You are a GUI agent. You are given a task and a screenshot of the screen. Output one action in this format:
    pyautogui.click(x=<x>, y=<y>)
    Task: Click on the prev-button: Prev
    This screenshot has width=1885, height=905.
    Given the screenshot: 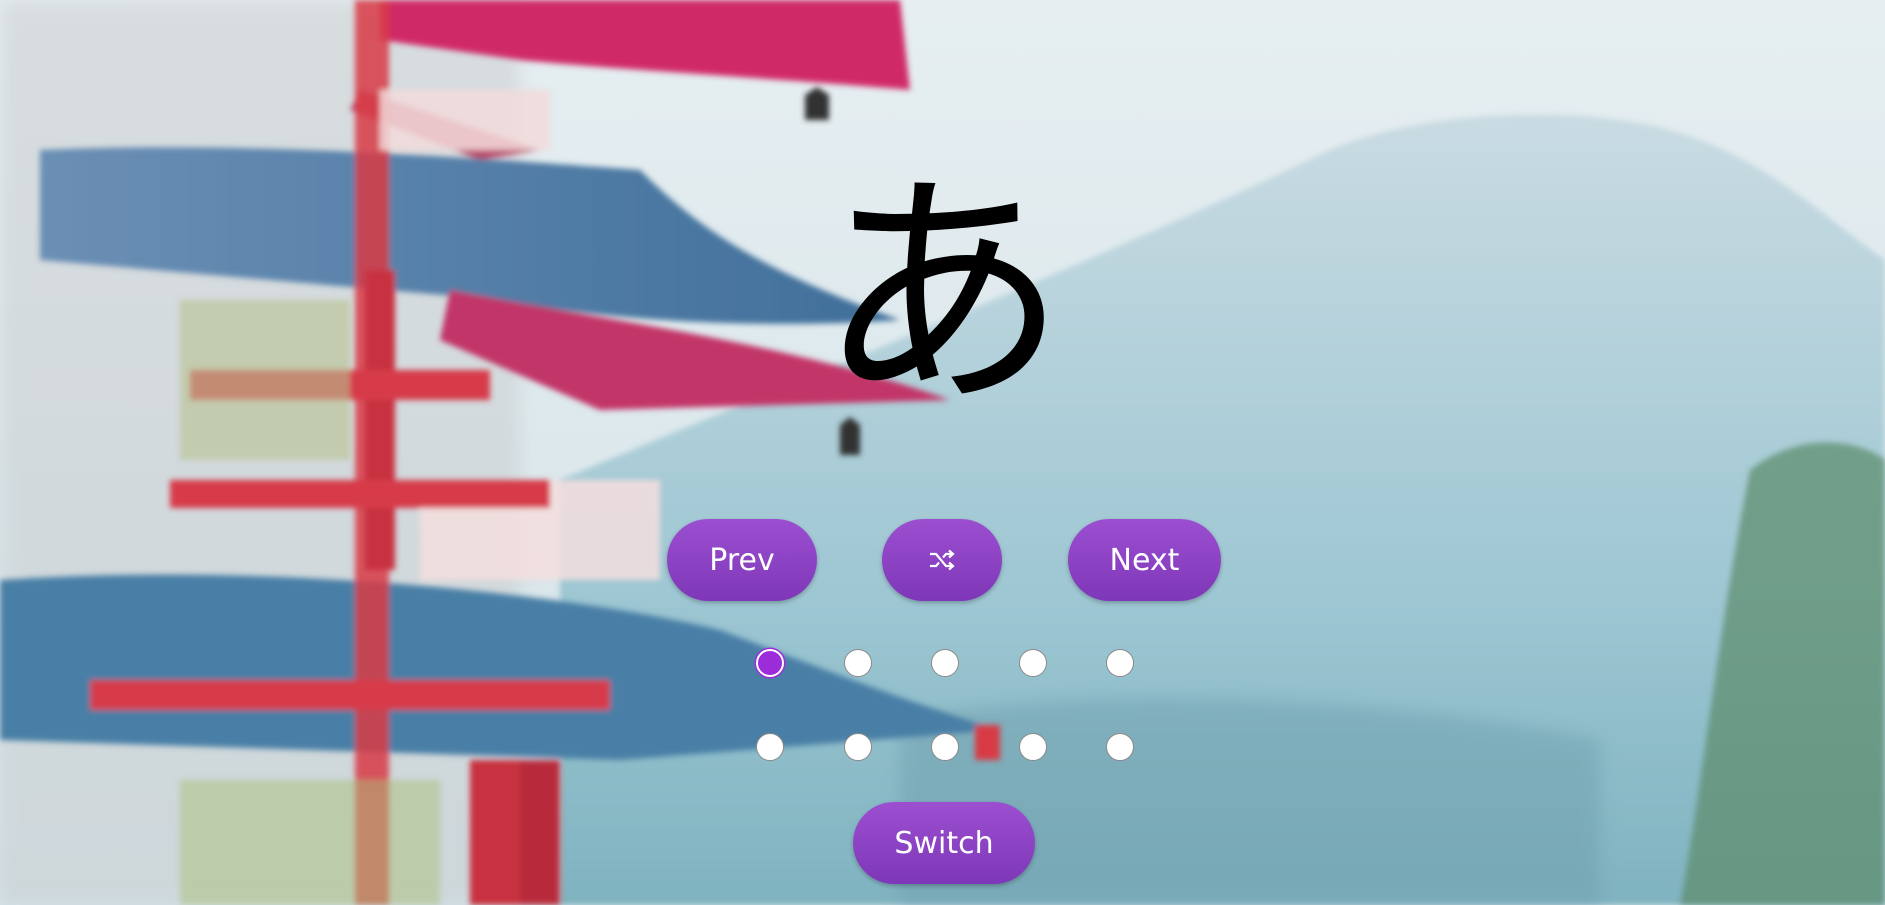 What is the action you would take?
    pyautogui.click(x=742, y=560)
    